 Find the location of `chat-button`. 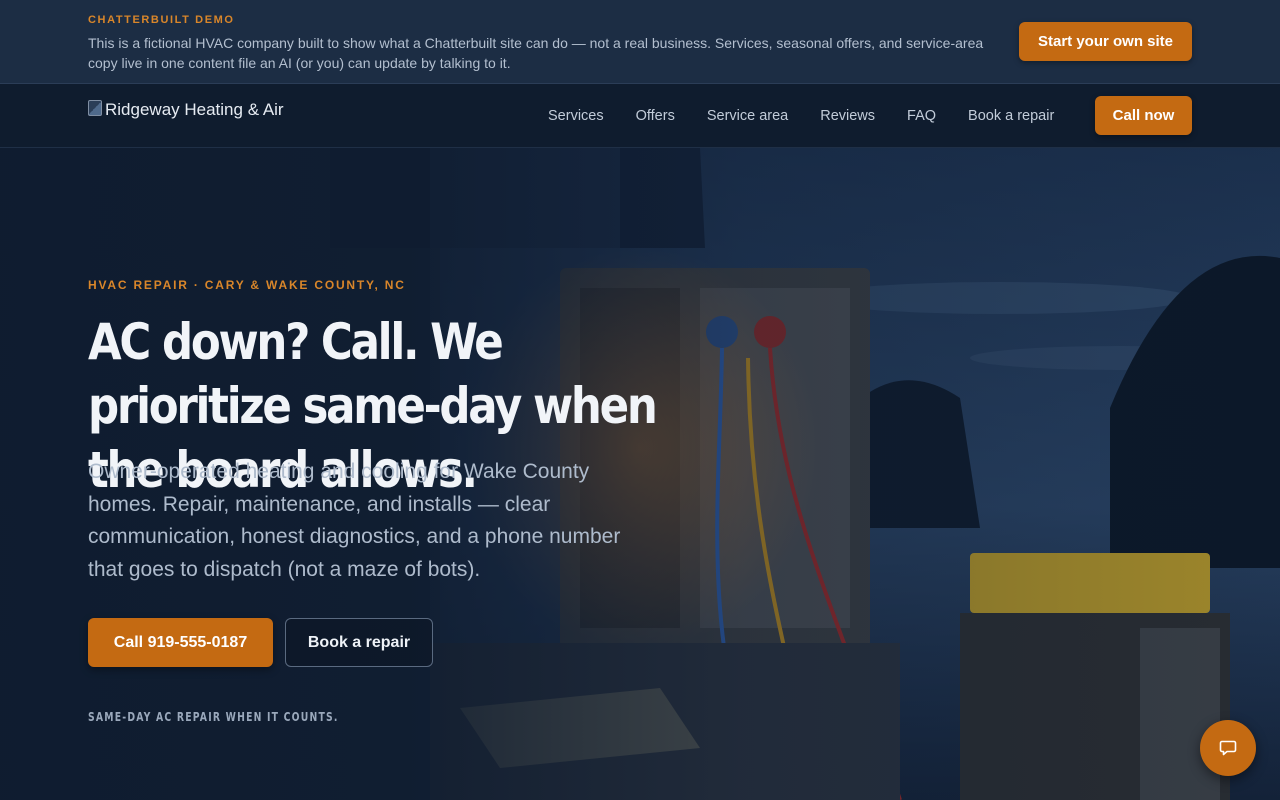

chat-button is located at coordinates (1228, 748).